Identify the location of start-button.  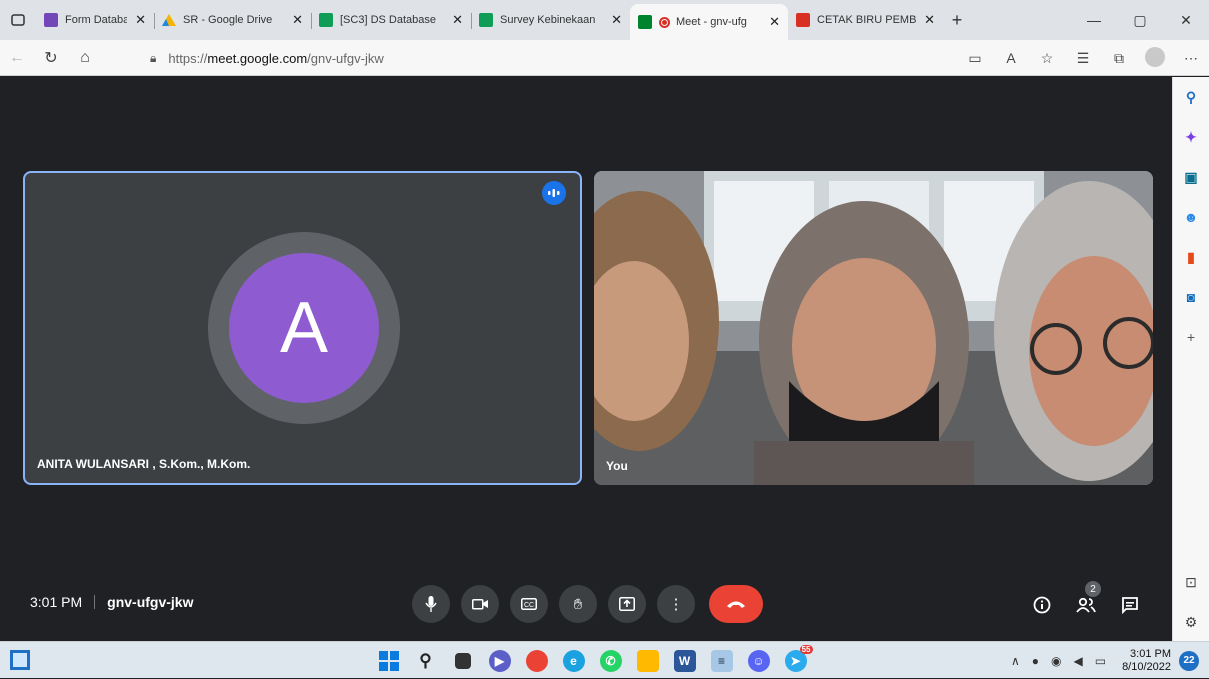
(389, 661).